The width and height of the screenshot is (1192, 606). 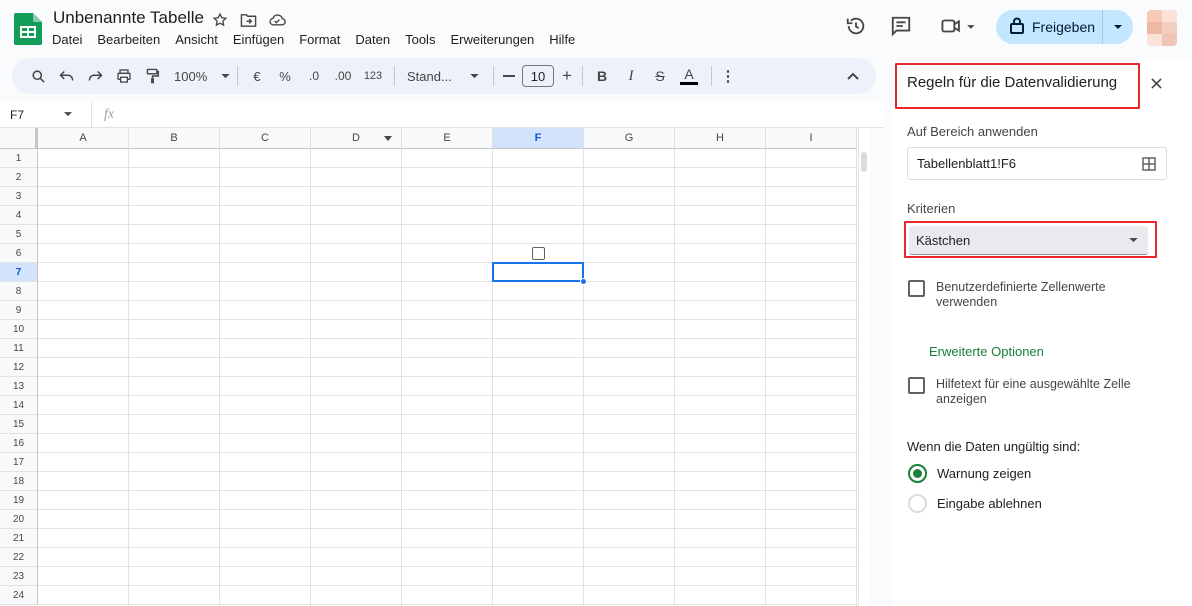 I want to click on star-icon, so click(x=220, y=20).